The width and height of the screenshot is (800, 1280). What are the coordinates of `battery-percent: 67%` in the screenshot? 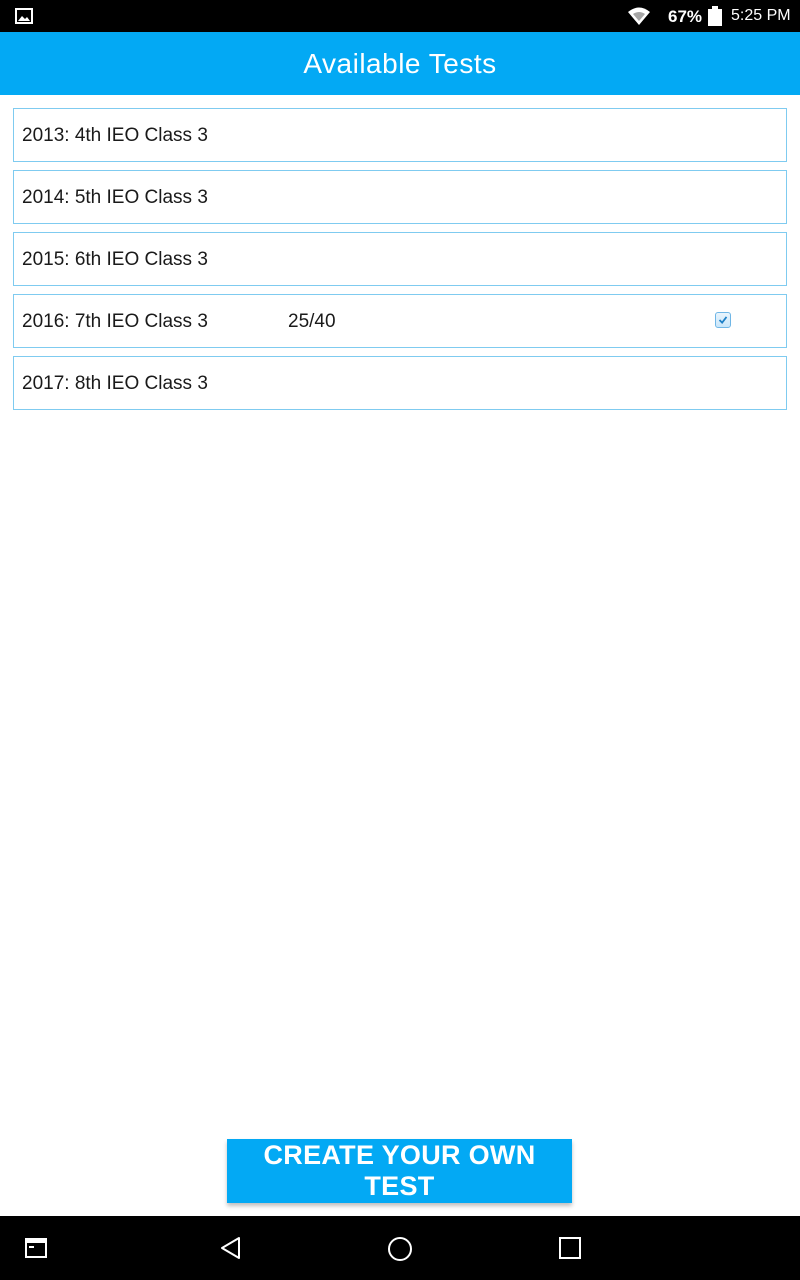 It's located at (685, 16).